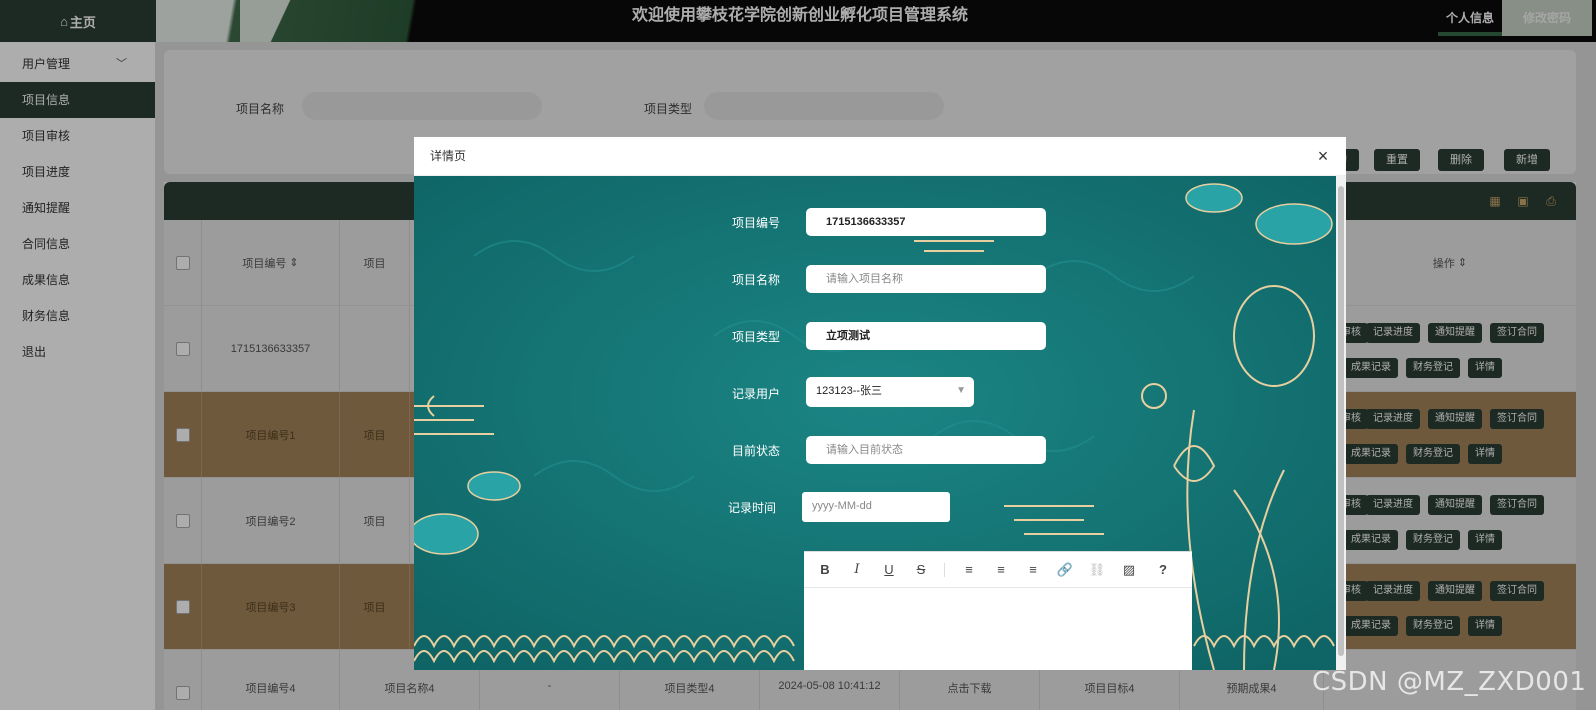 This screenshot has width=1596, height=710. Describe the element at coordinates (755, 394) in the screenshot. I see `record-user-label: 记录用户` at that location.